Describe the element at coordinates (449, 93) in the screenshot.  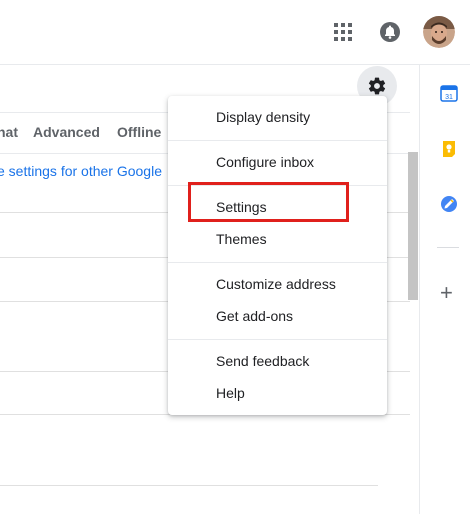
I see `calendar-icon: 31` at that location.